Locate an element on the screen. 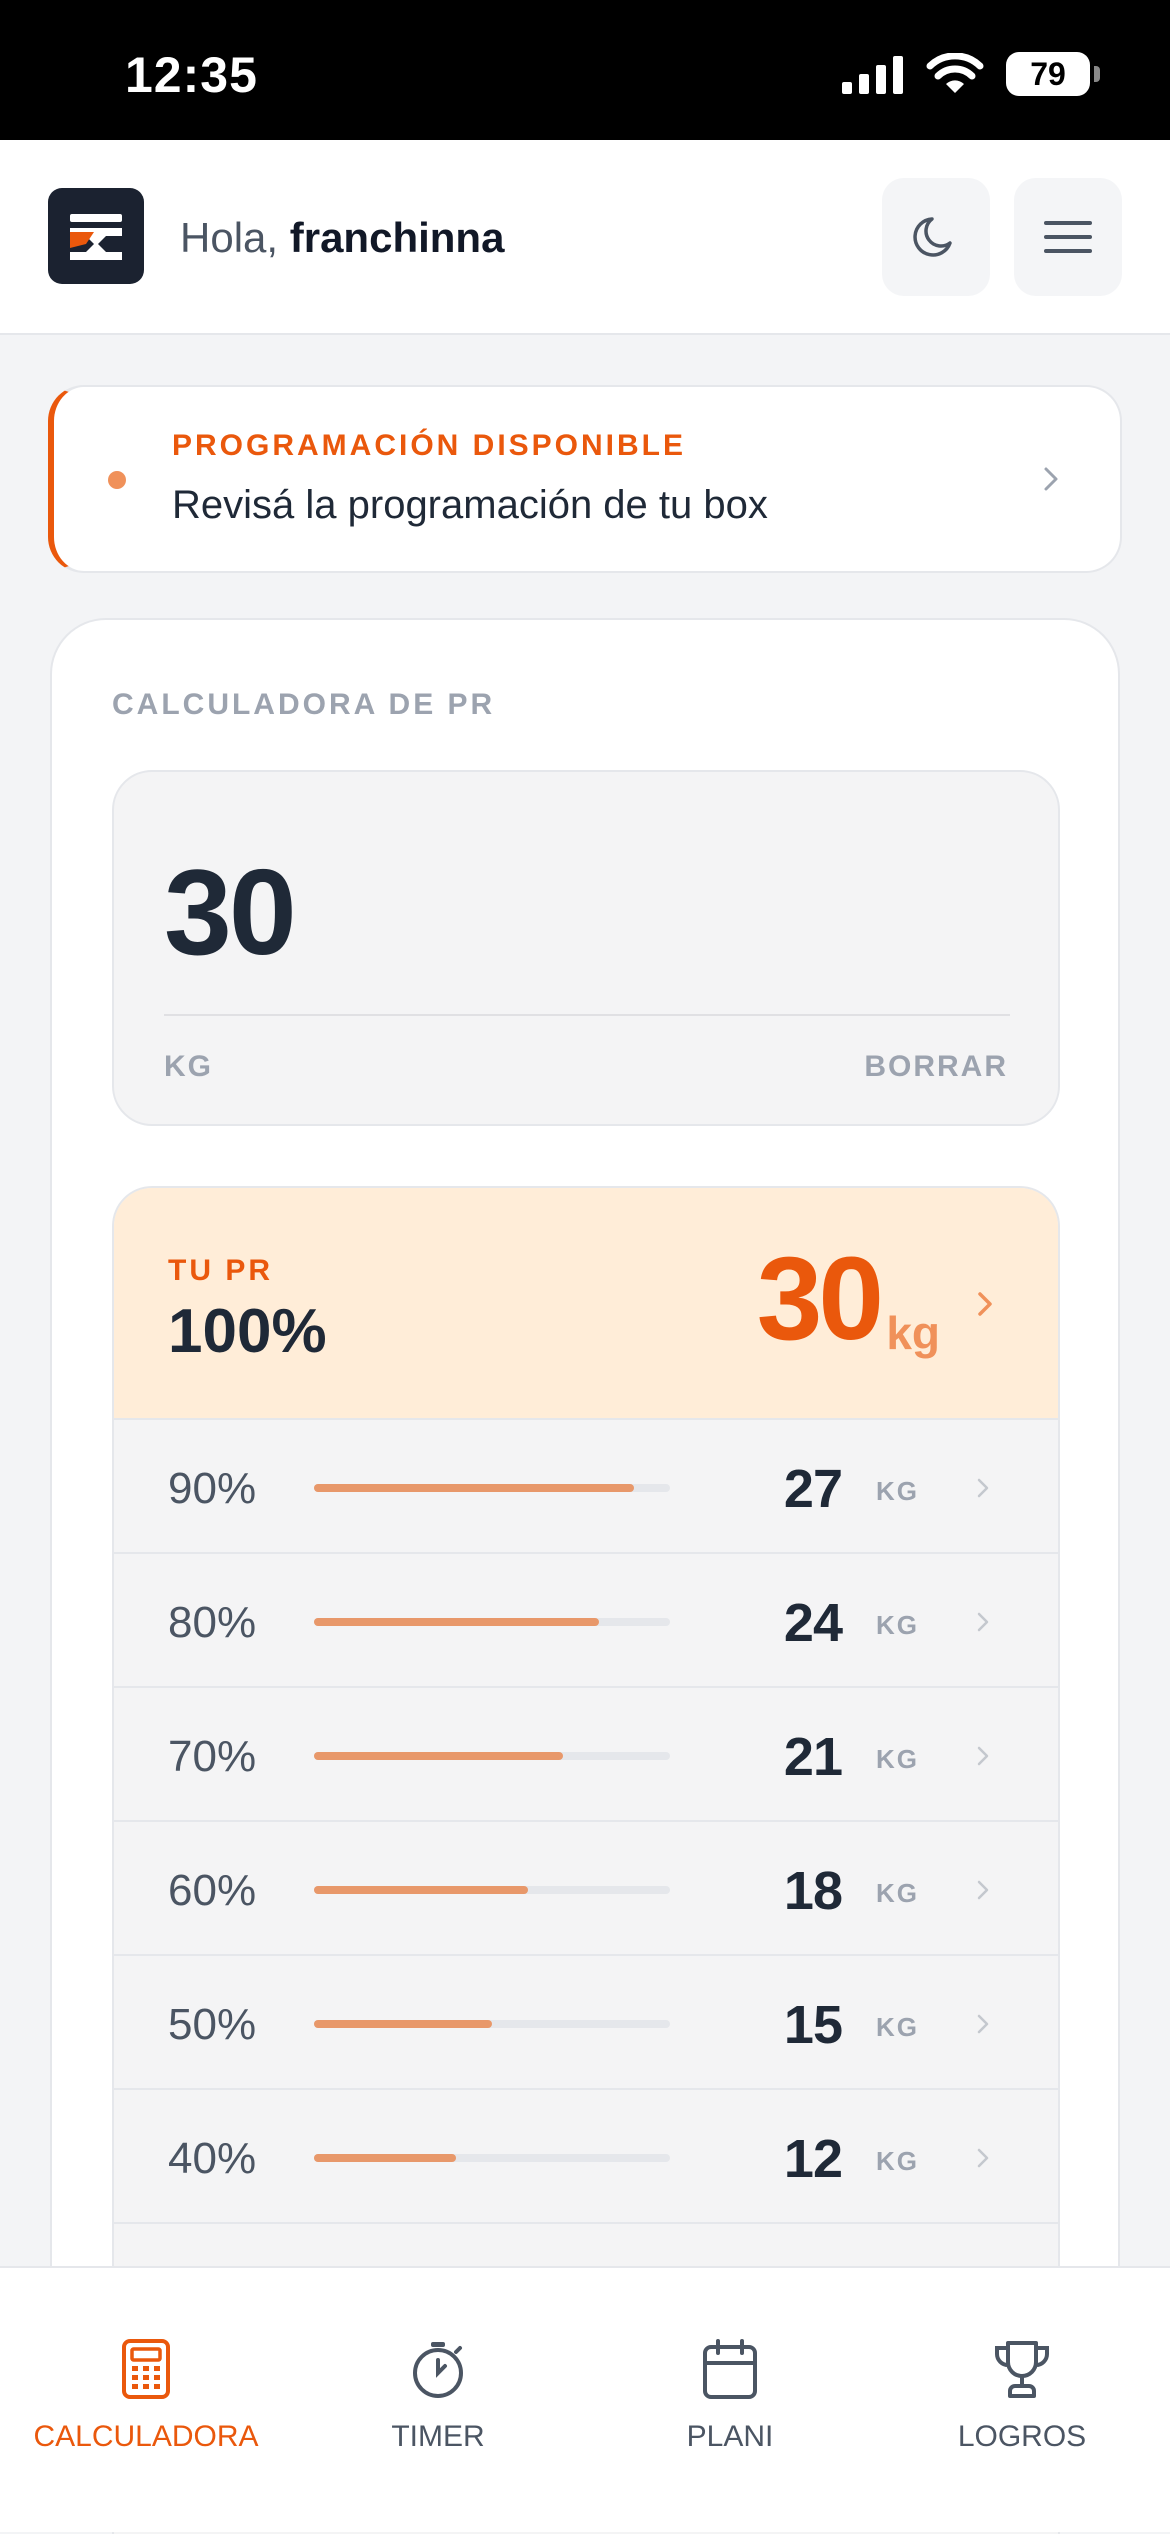 This screenshot has width=1170, height=2534. percentage-row: 40% 12 KG is located at coordinates (586, 2157).